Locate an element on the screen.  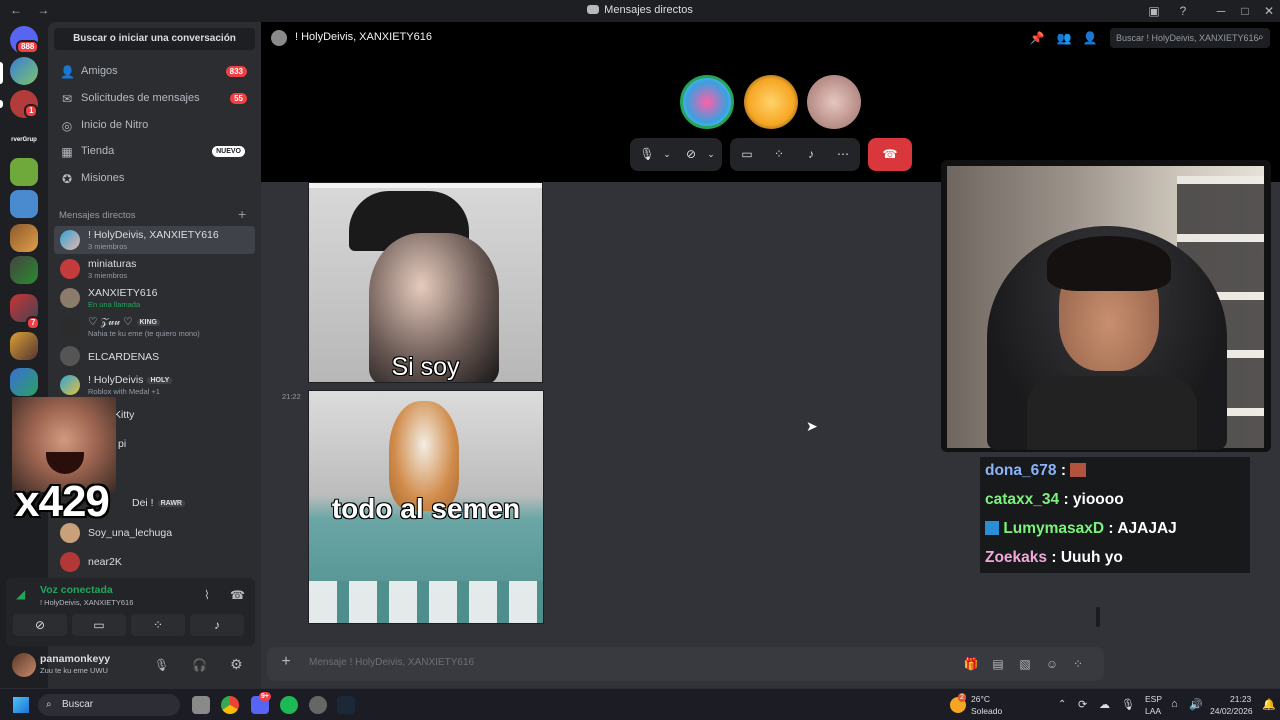
minimize-button: ─ is located at coordinates (1221, 11).